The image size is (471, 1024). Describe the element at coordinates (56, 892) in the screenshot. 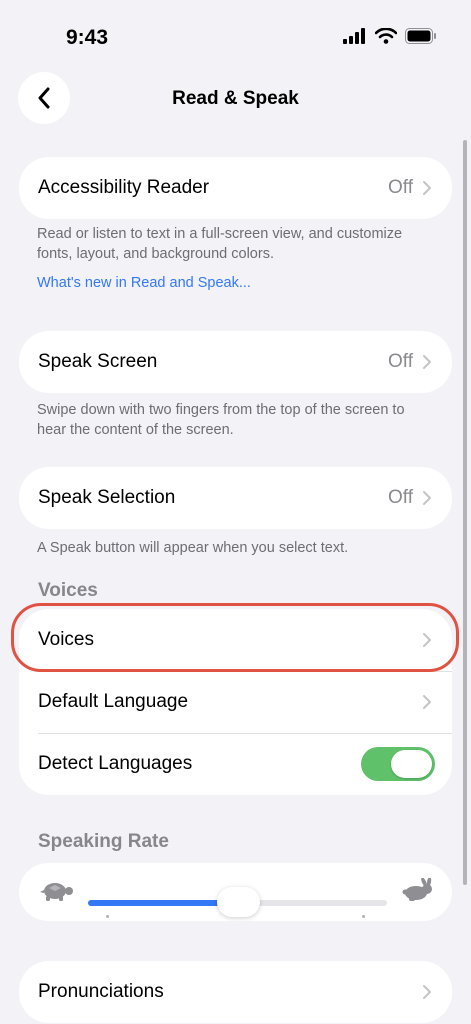

I see `turtle-icon` at that location.